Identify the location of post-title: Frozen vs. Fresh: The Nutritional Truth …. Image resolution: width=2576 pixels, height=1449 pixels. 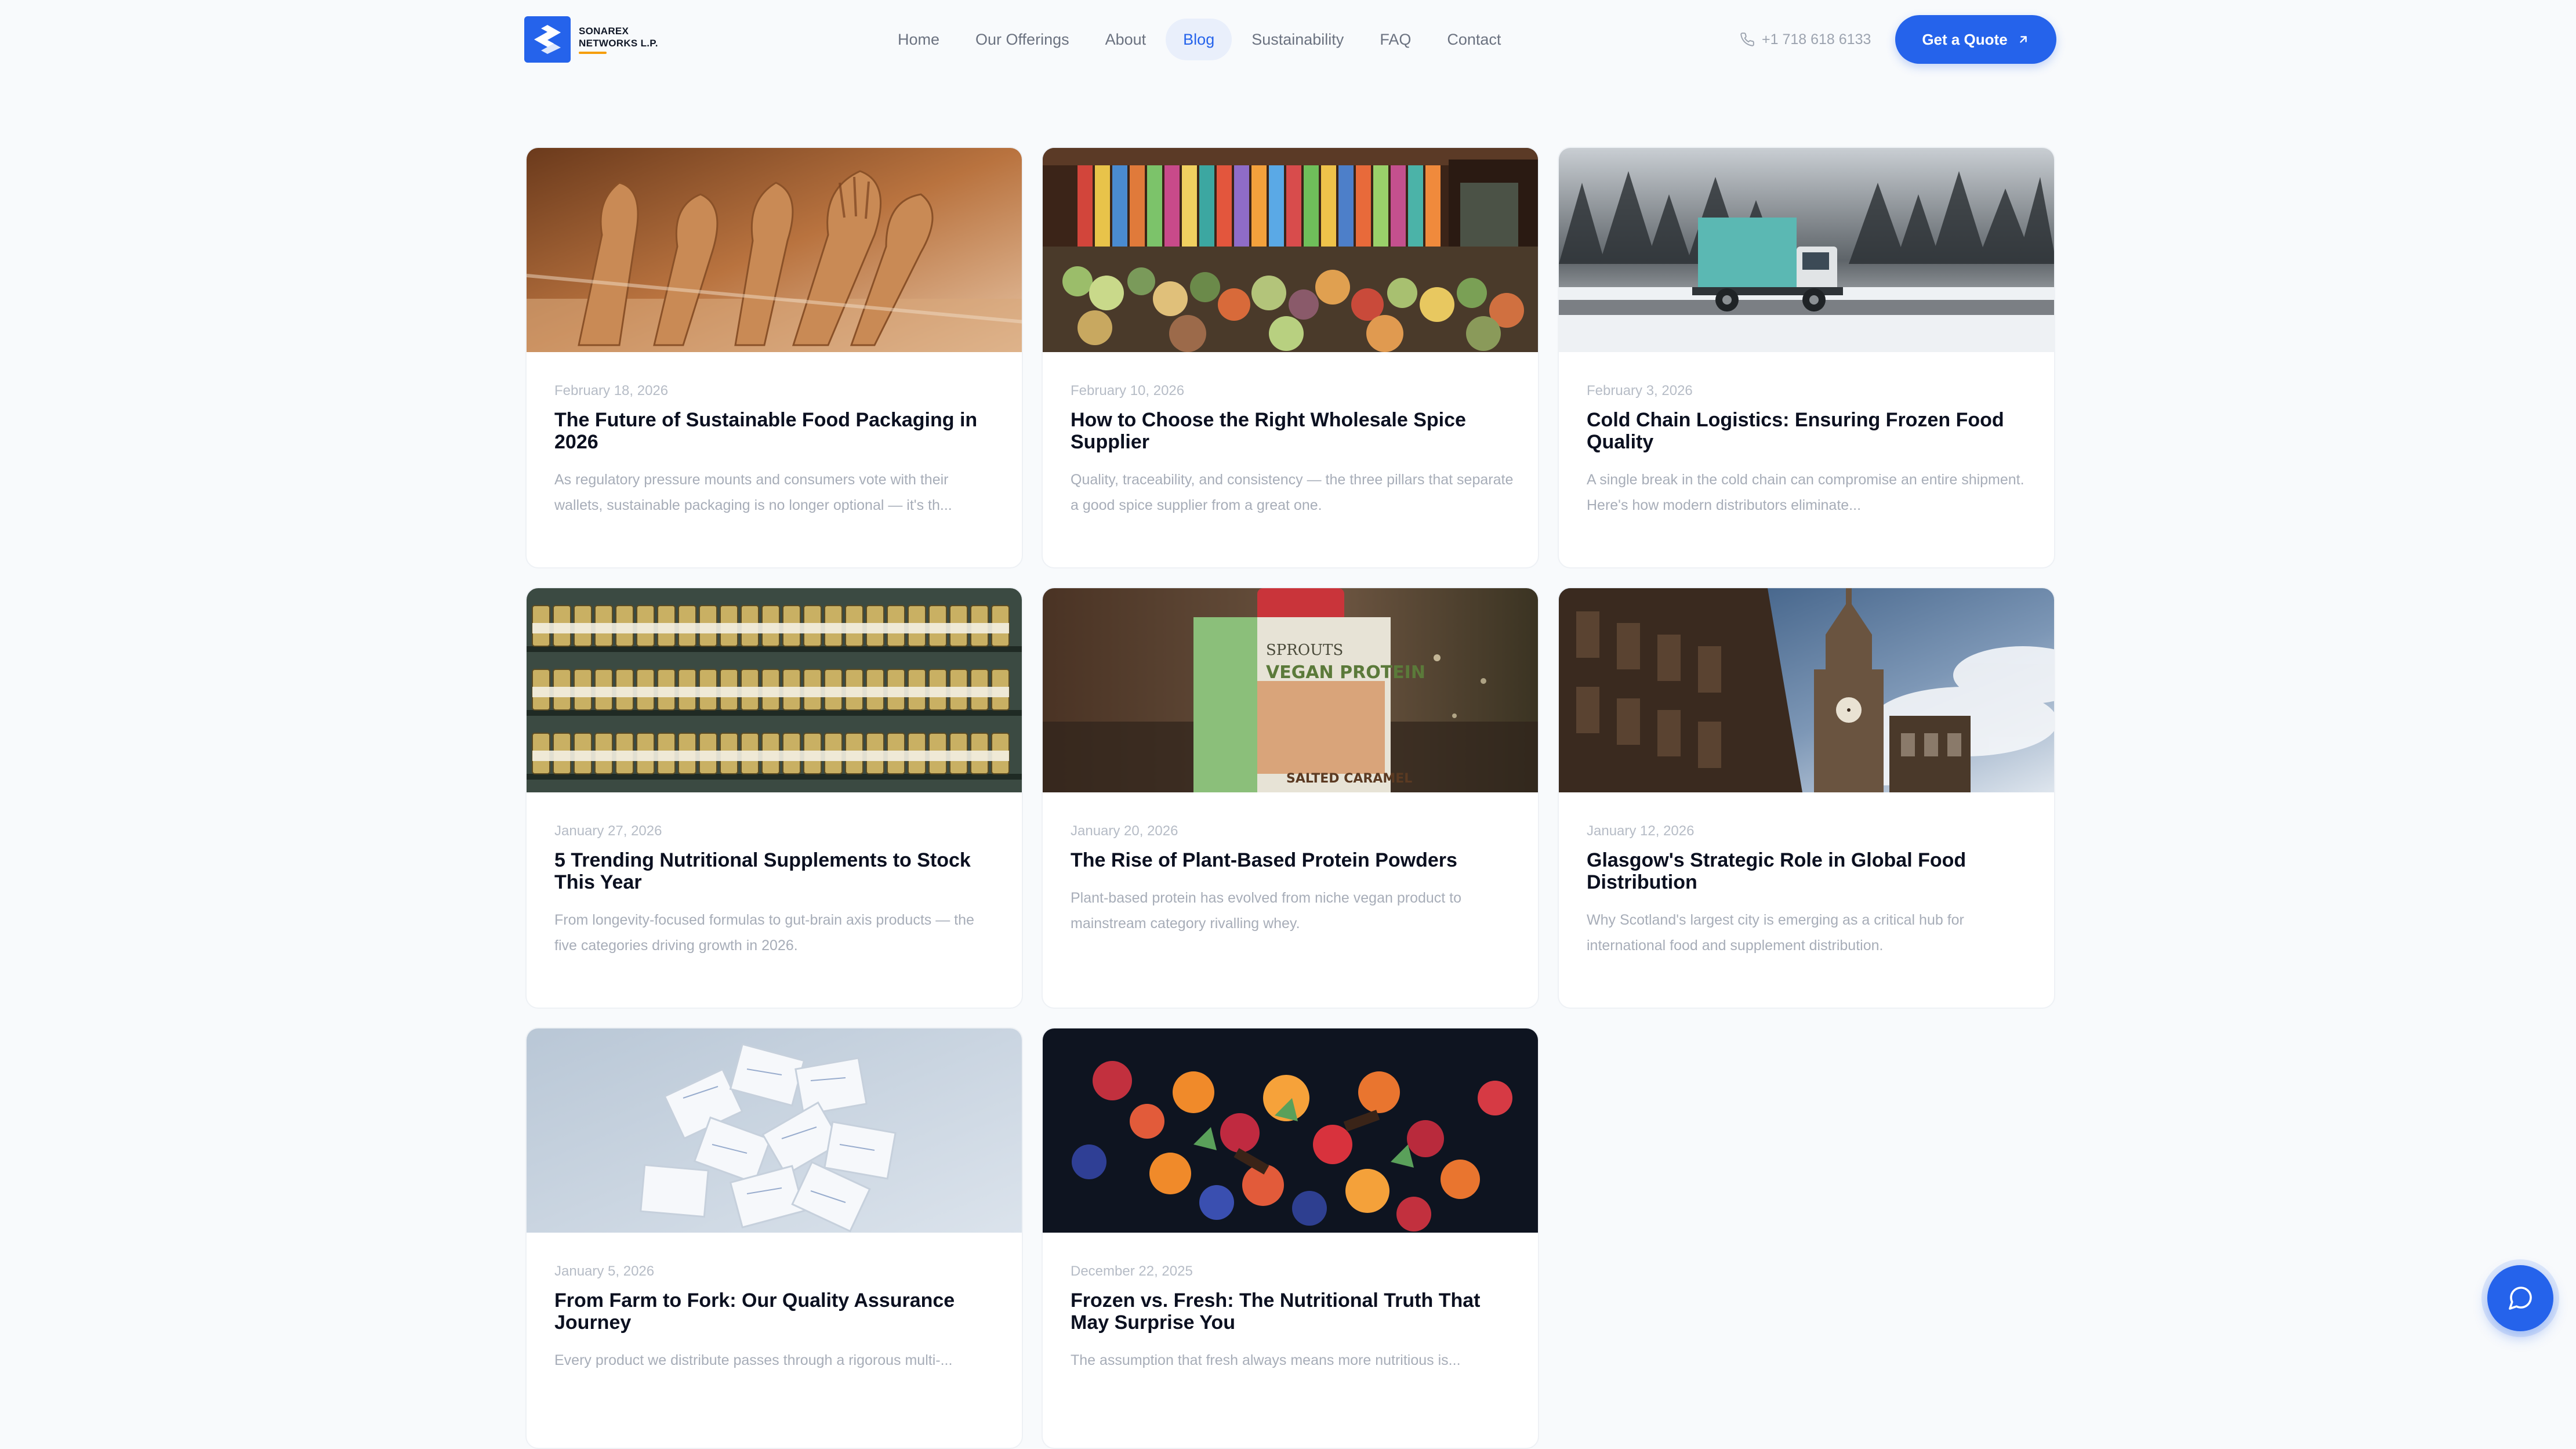
(1292, 1311).